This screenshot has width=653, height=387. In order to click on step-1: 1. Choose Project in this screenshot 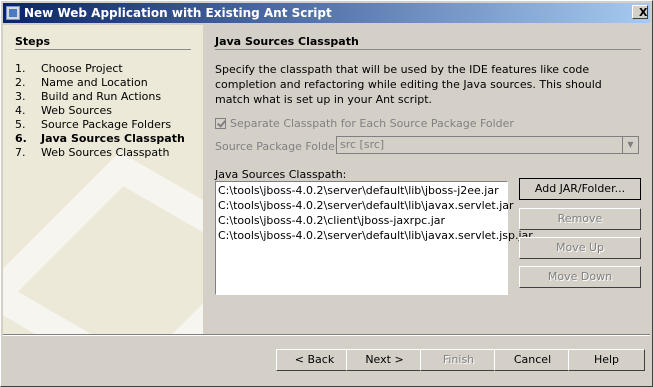, I will do `click(69, 68)`.